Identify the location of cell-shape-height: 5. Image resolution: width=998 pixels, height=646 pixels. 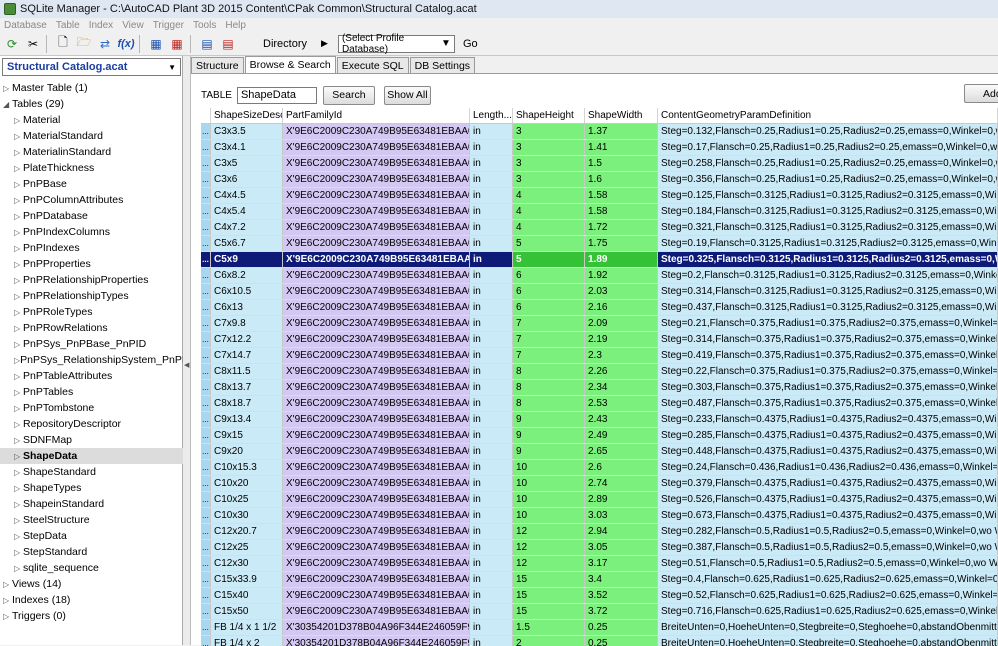
(549, 259).